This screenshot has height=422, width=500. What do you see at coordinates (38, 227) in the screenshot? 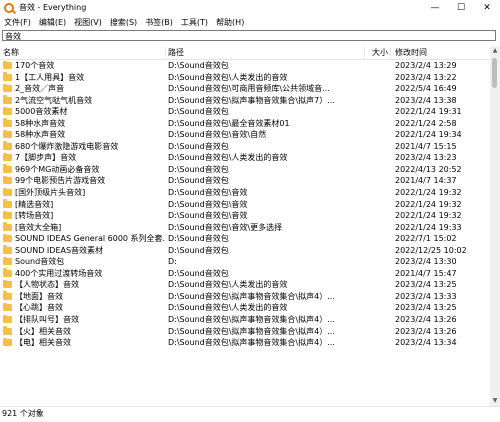
I see `file-name: [音效大全箱]` at bounding box center [38, 227].